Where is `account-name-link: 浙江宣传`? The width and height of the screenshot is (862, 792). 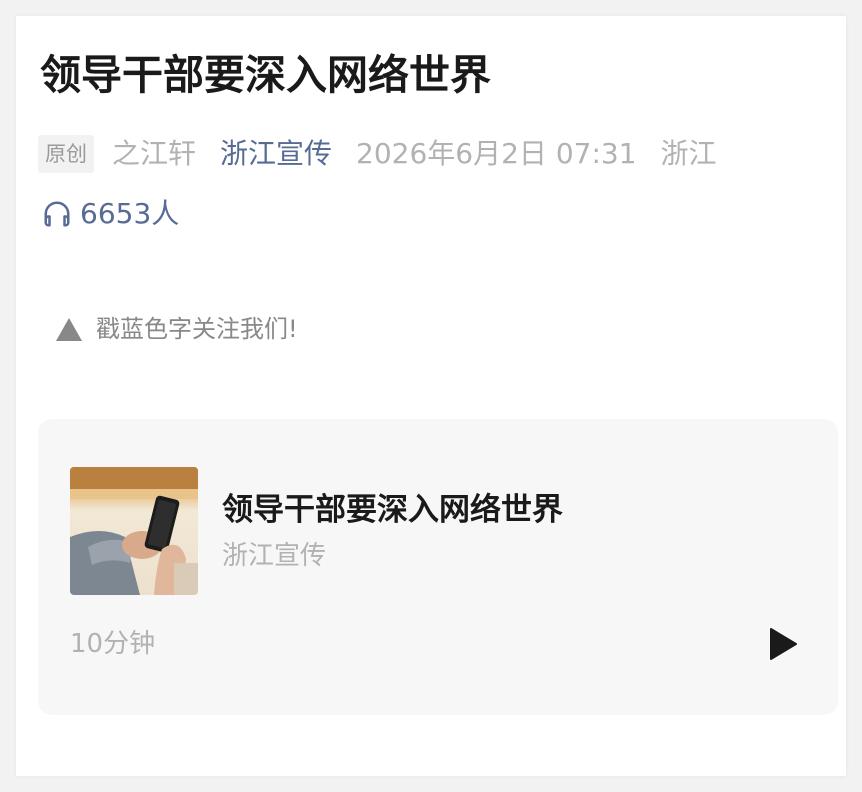
account-name-link: 浙江宣传 is located at coordinates (276, 154).